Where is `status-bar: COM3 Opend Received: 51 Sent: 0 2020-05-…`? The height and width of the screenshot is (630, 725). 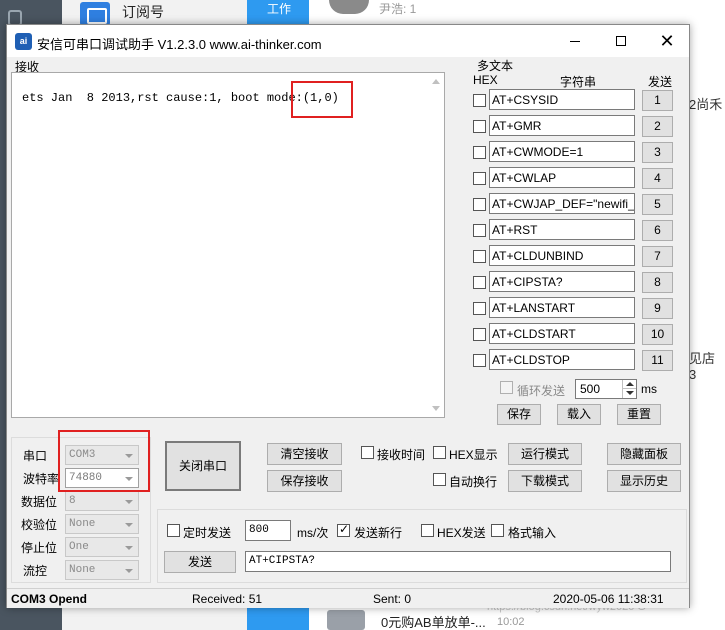
status-bar: COM3 Opend Received: 51 Sent: 0 2020-05-… is located at coordinates (348, 598).